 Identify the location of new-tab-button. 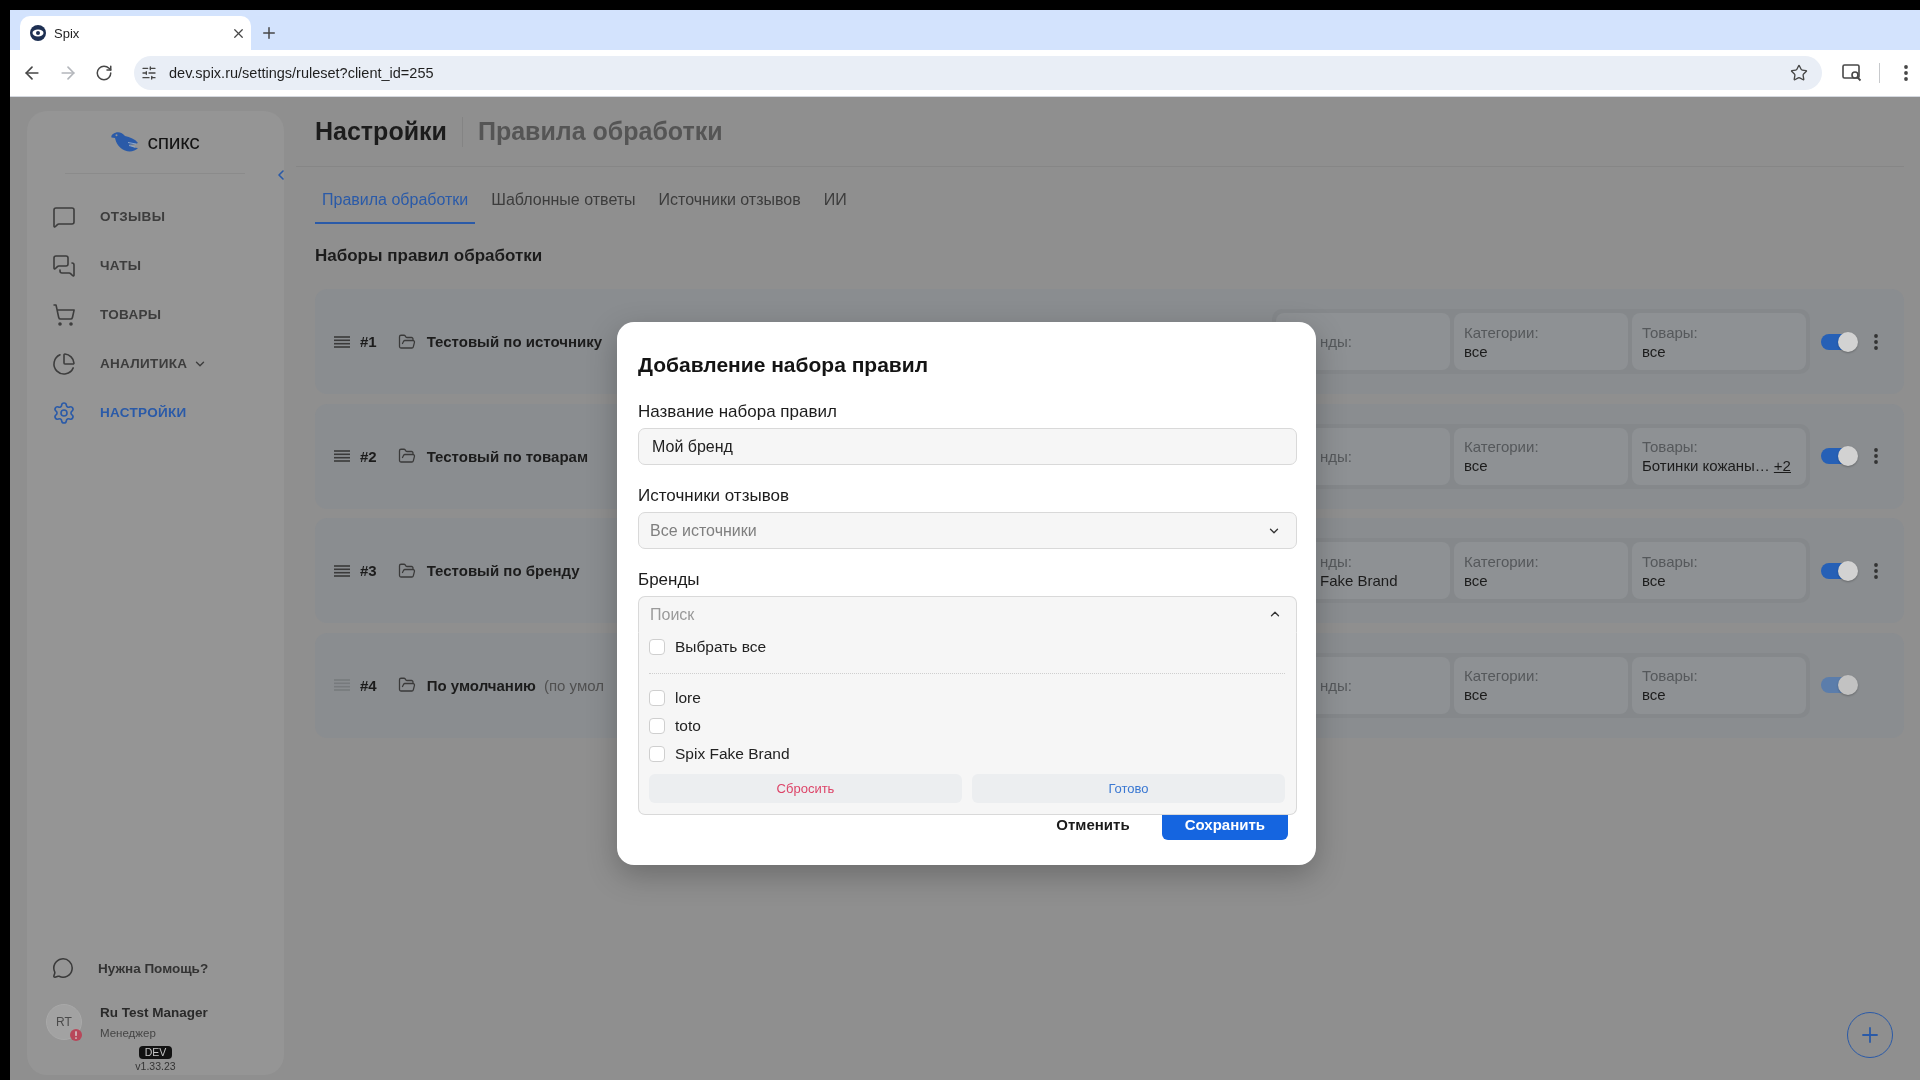
(269, 33).